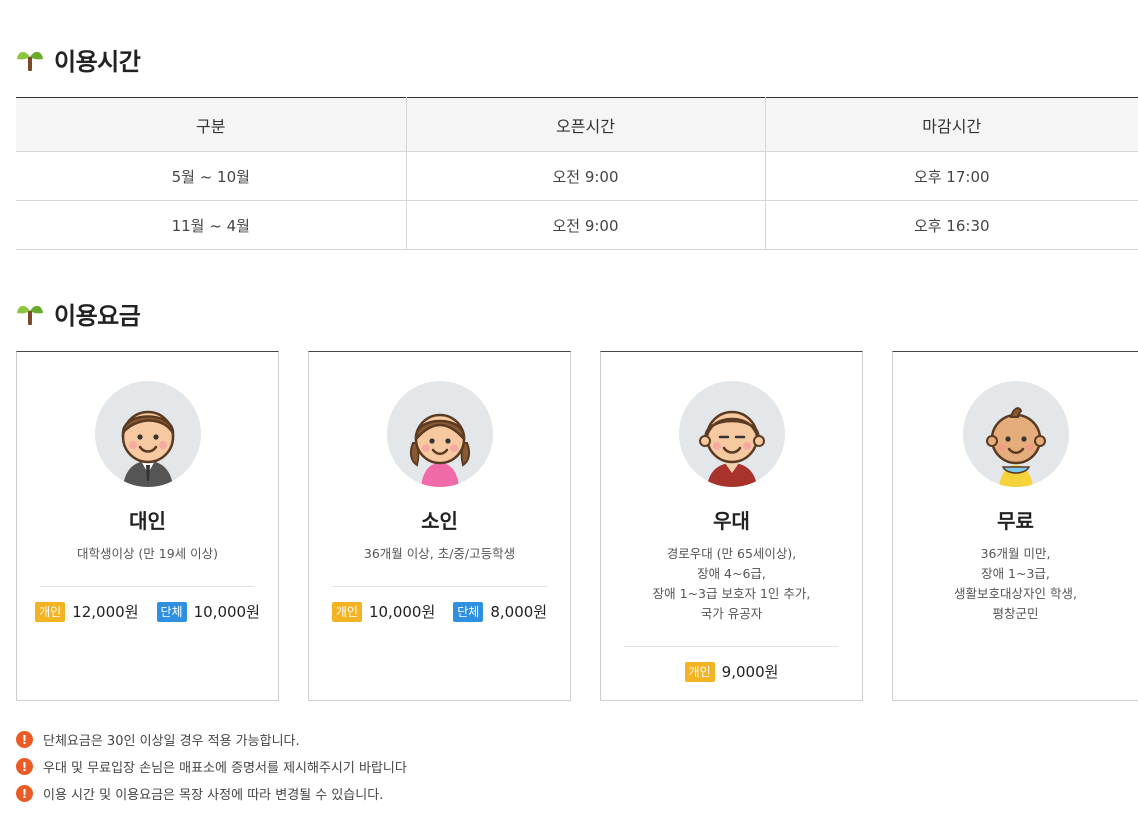  Describe the element at coordinates (731, 521) in the screenshot. I see `card-title: 우대` at that location.